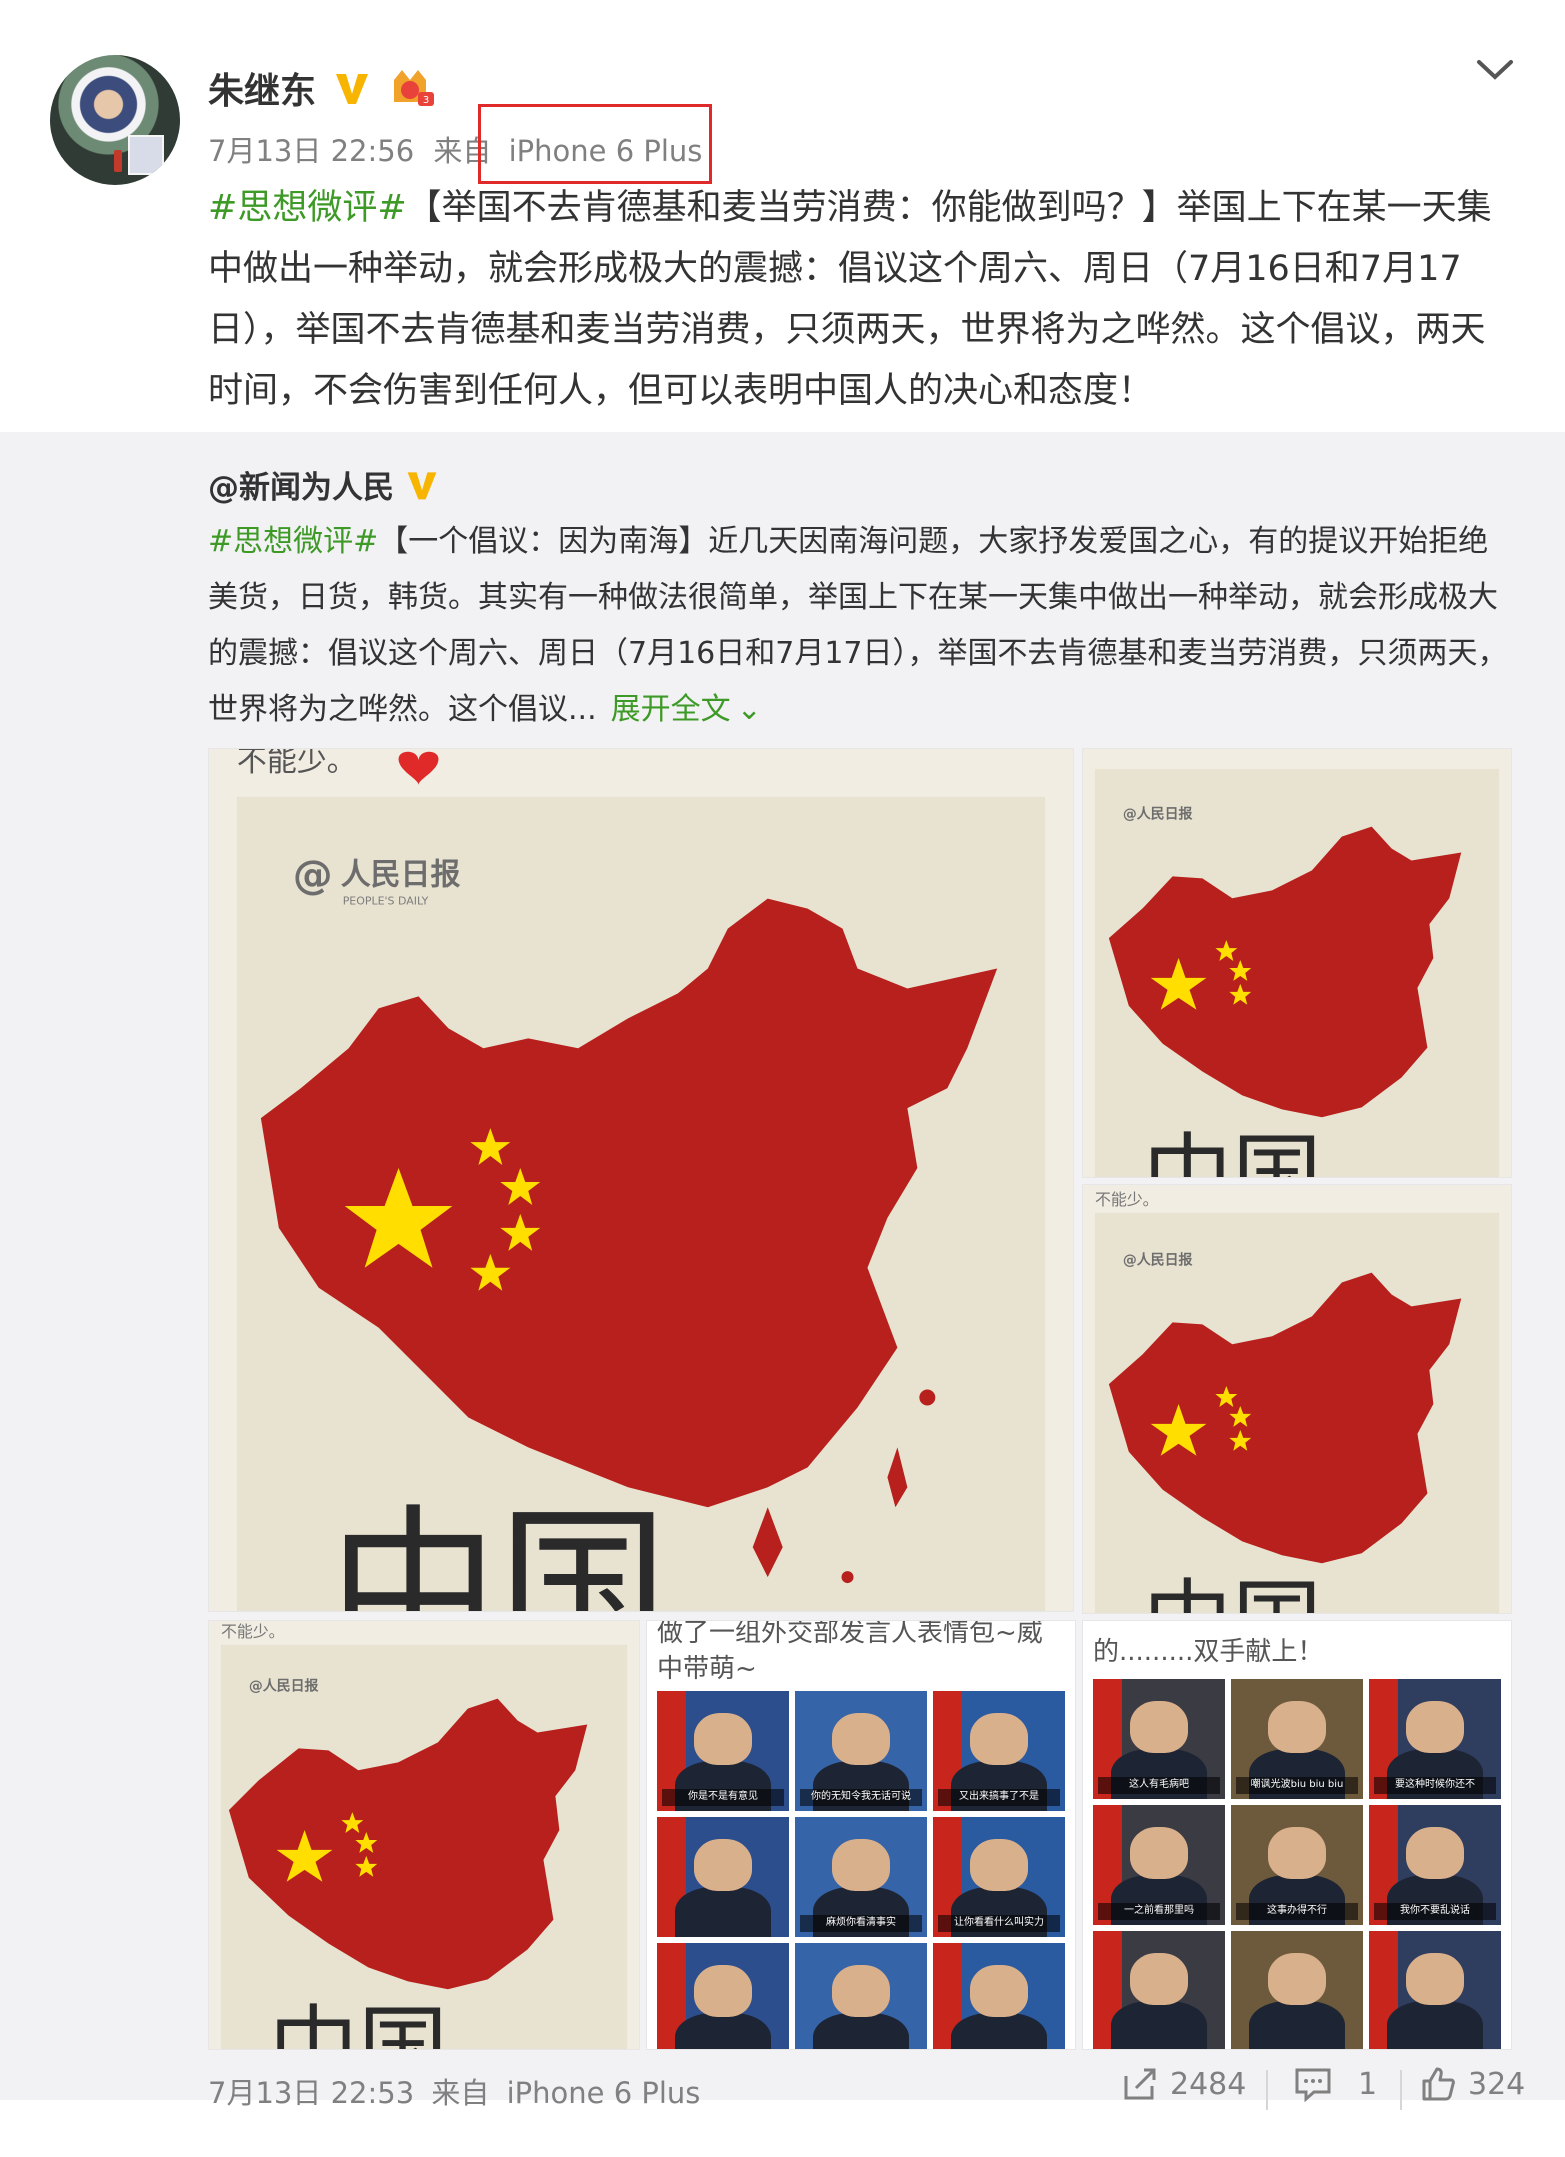 The height and width of the screenshot is (2157, 1565). What do you see at coordinates (1127, 1199) in the screenshot?
I see `svg-text: 不能少。` at bounding box center [1127, 1199].